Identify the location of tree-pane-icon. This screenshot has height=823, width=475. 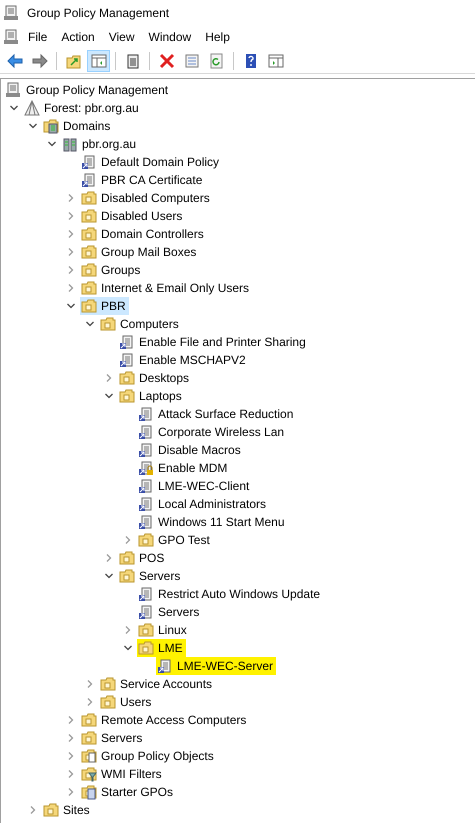
(98, 60).